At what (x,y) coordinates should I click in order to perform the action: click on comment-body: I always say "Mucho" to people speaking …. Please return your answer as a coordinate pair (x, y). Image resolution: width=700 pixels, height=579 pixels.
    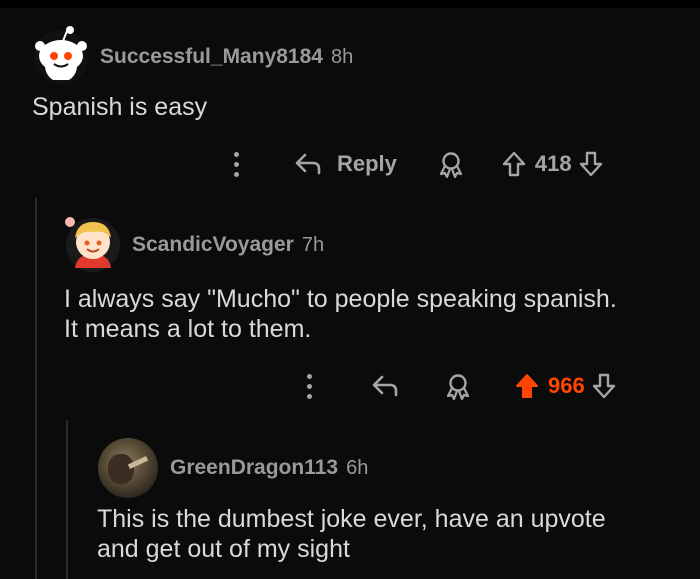
    Looking at the image, I should click on (340, 314).